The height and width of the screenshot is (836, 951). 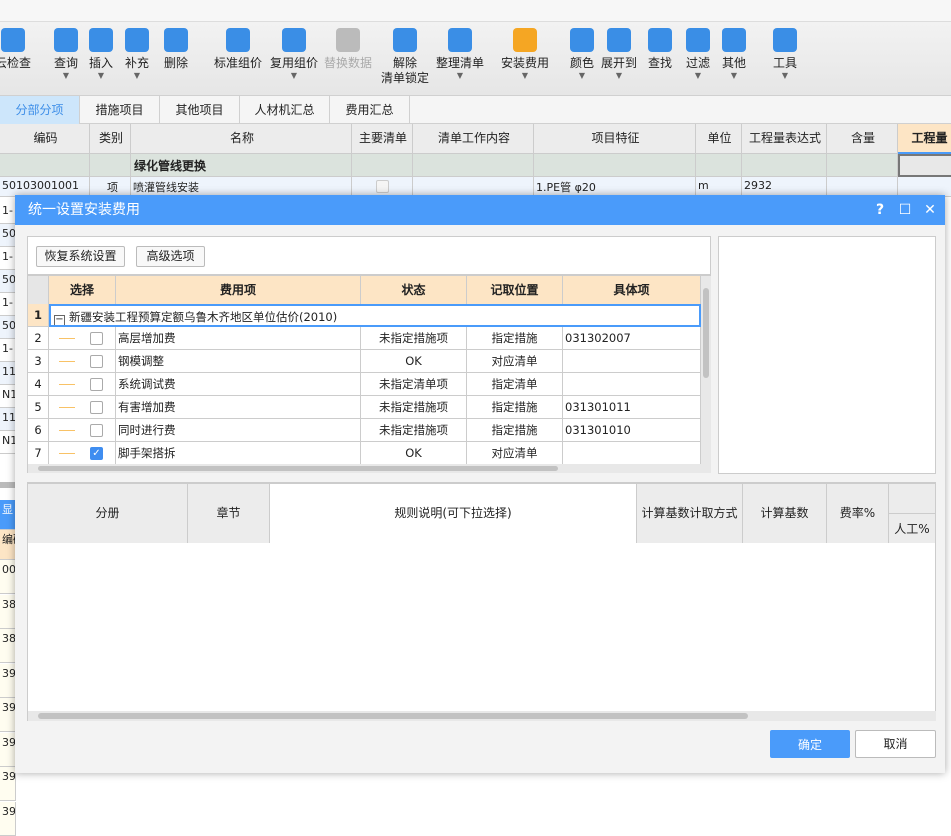 What do you see at coordinates (45, 139) in the screenshot?
I see `column-header: 编码` at bounding box center [45, 139].